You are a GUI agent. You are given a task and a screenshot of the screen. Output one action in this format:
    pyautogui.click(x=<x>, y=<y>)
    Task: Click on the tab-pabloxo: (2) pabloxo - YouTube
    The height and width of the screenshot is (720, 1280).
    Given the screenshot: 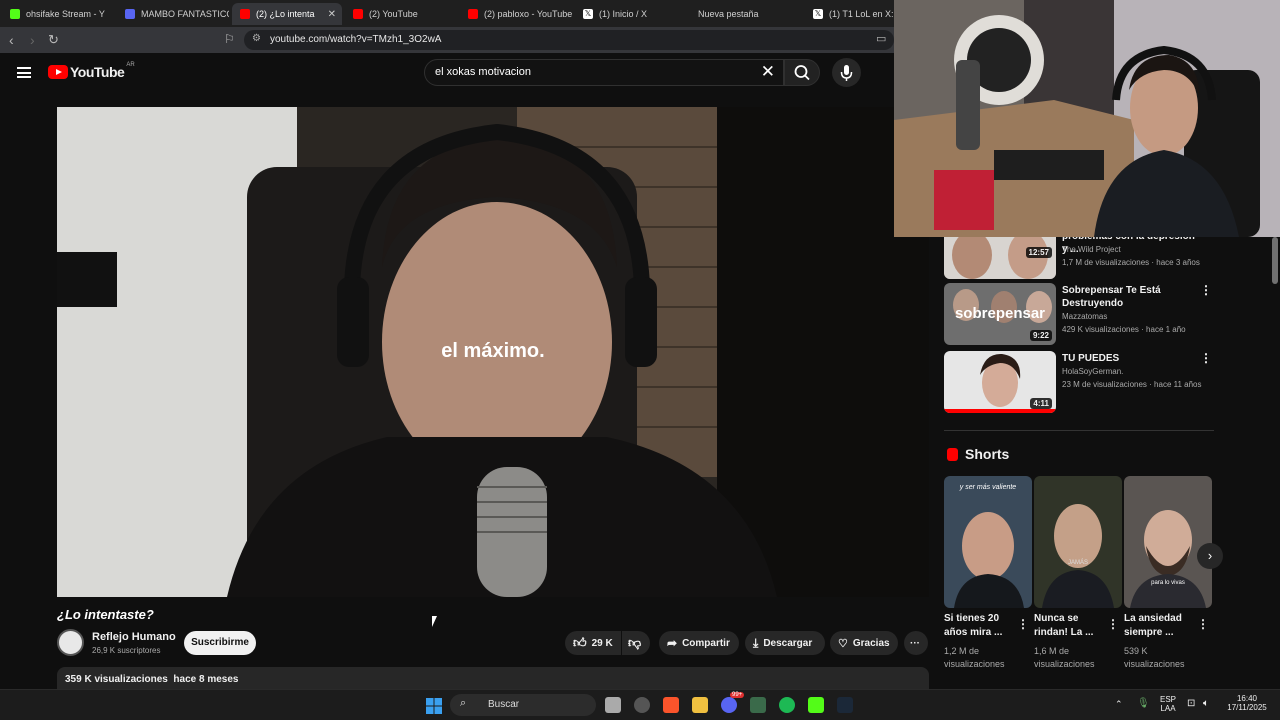 What is the action you would take?
    pyautogui.click(x=516, y=14)
    